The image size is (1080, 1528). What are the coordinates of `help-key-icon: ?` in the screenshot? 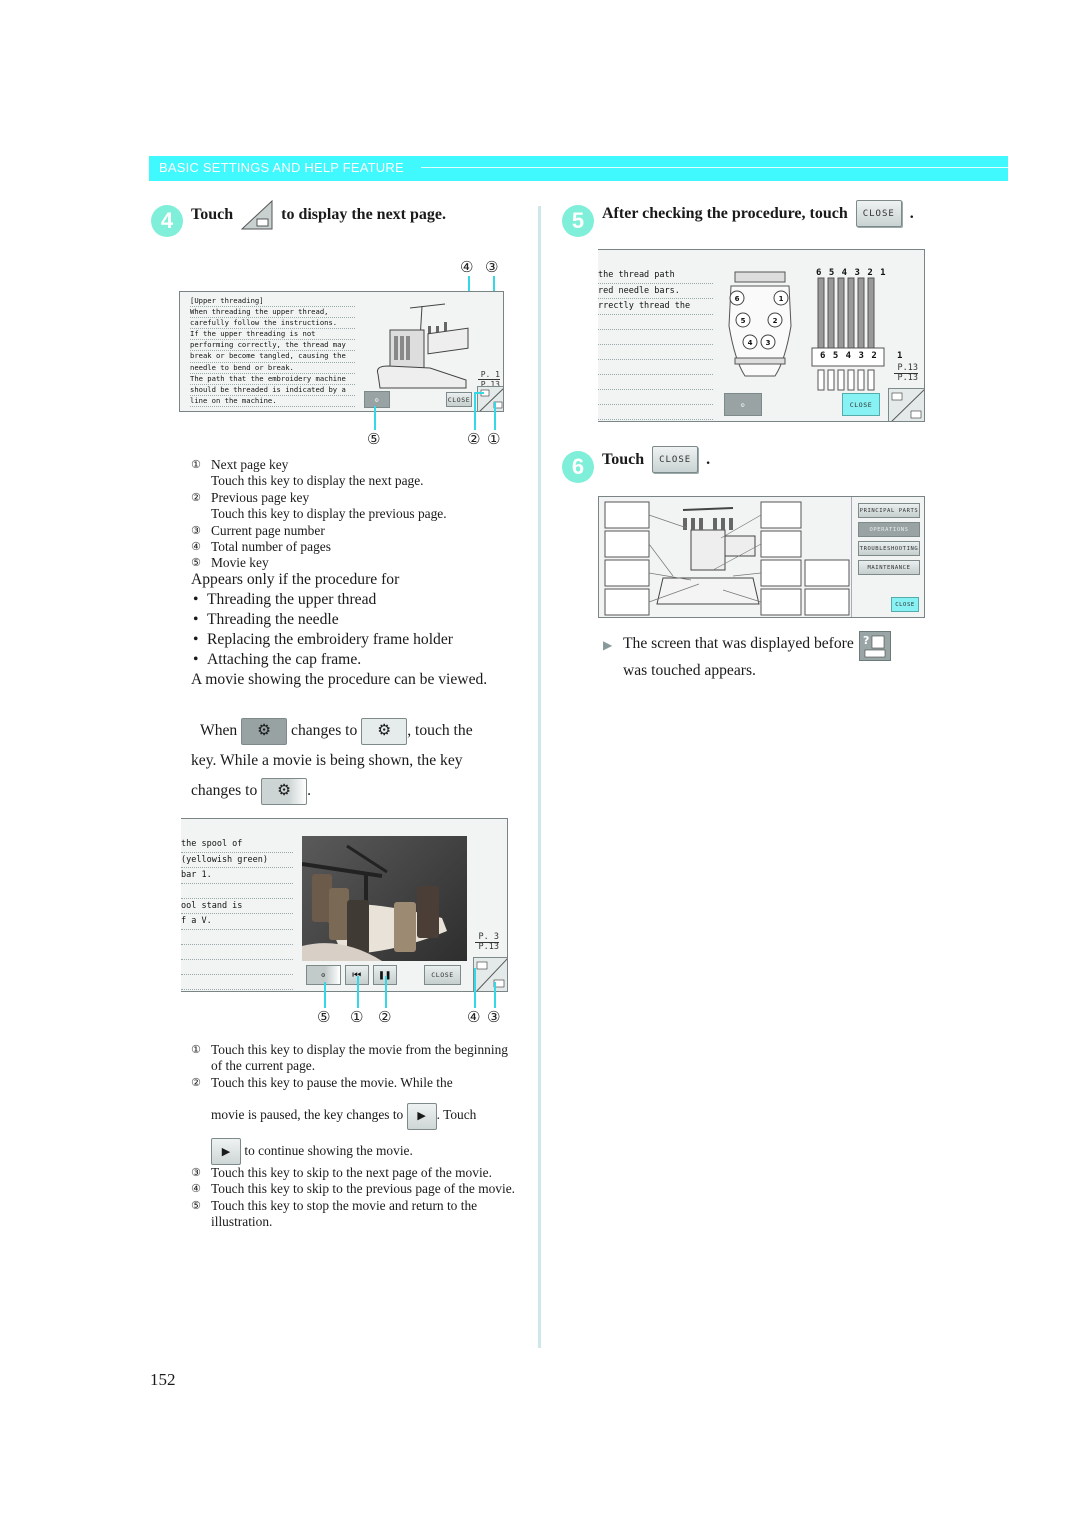 It's located at (874, 646).